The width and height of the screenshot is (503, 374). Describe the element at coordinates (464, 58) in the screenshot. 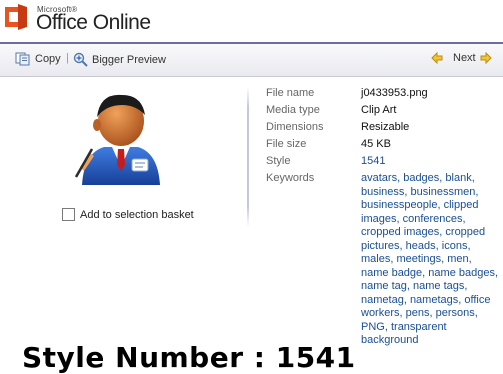

I see `next-label: Next` at that location.